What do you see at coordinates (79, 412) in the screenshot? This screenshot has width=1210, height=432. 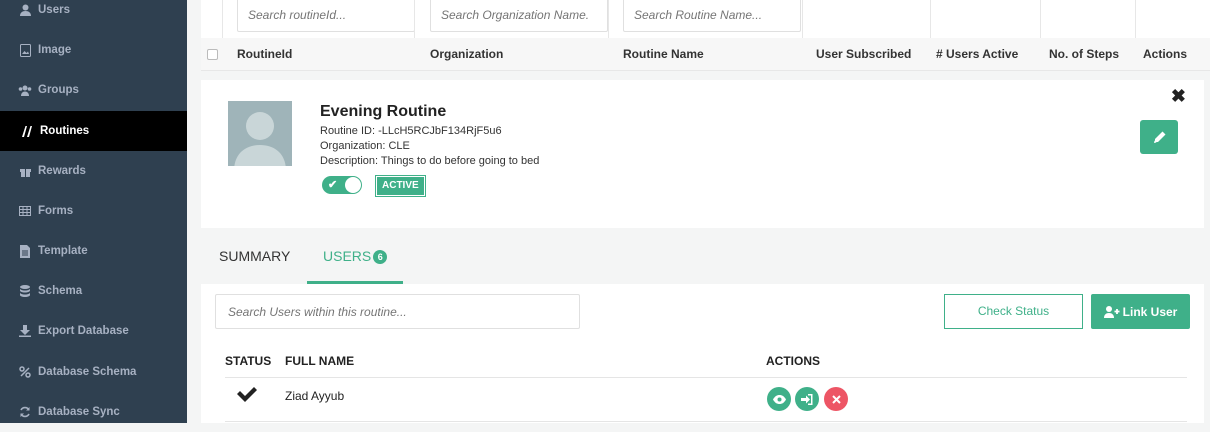 I see `sidebar-item-label: Database Sync` at bounding box center [79, 412].